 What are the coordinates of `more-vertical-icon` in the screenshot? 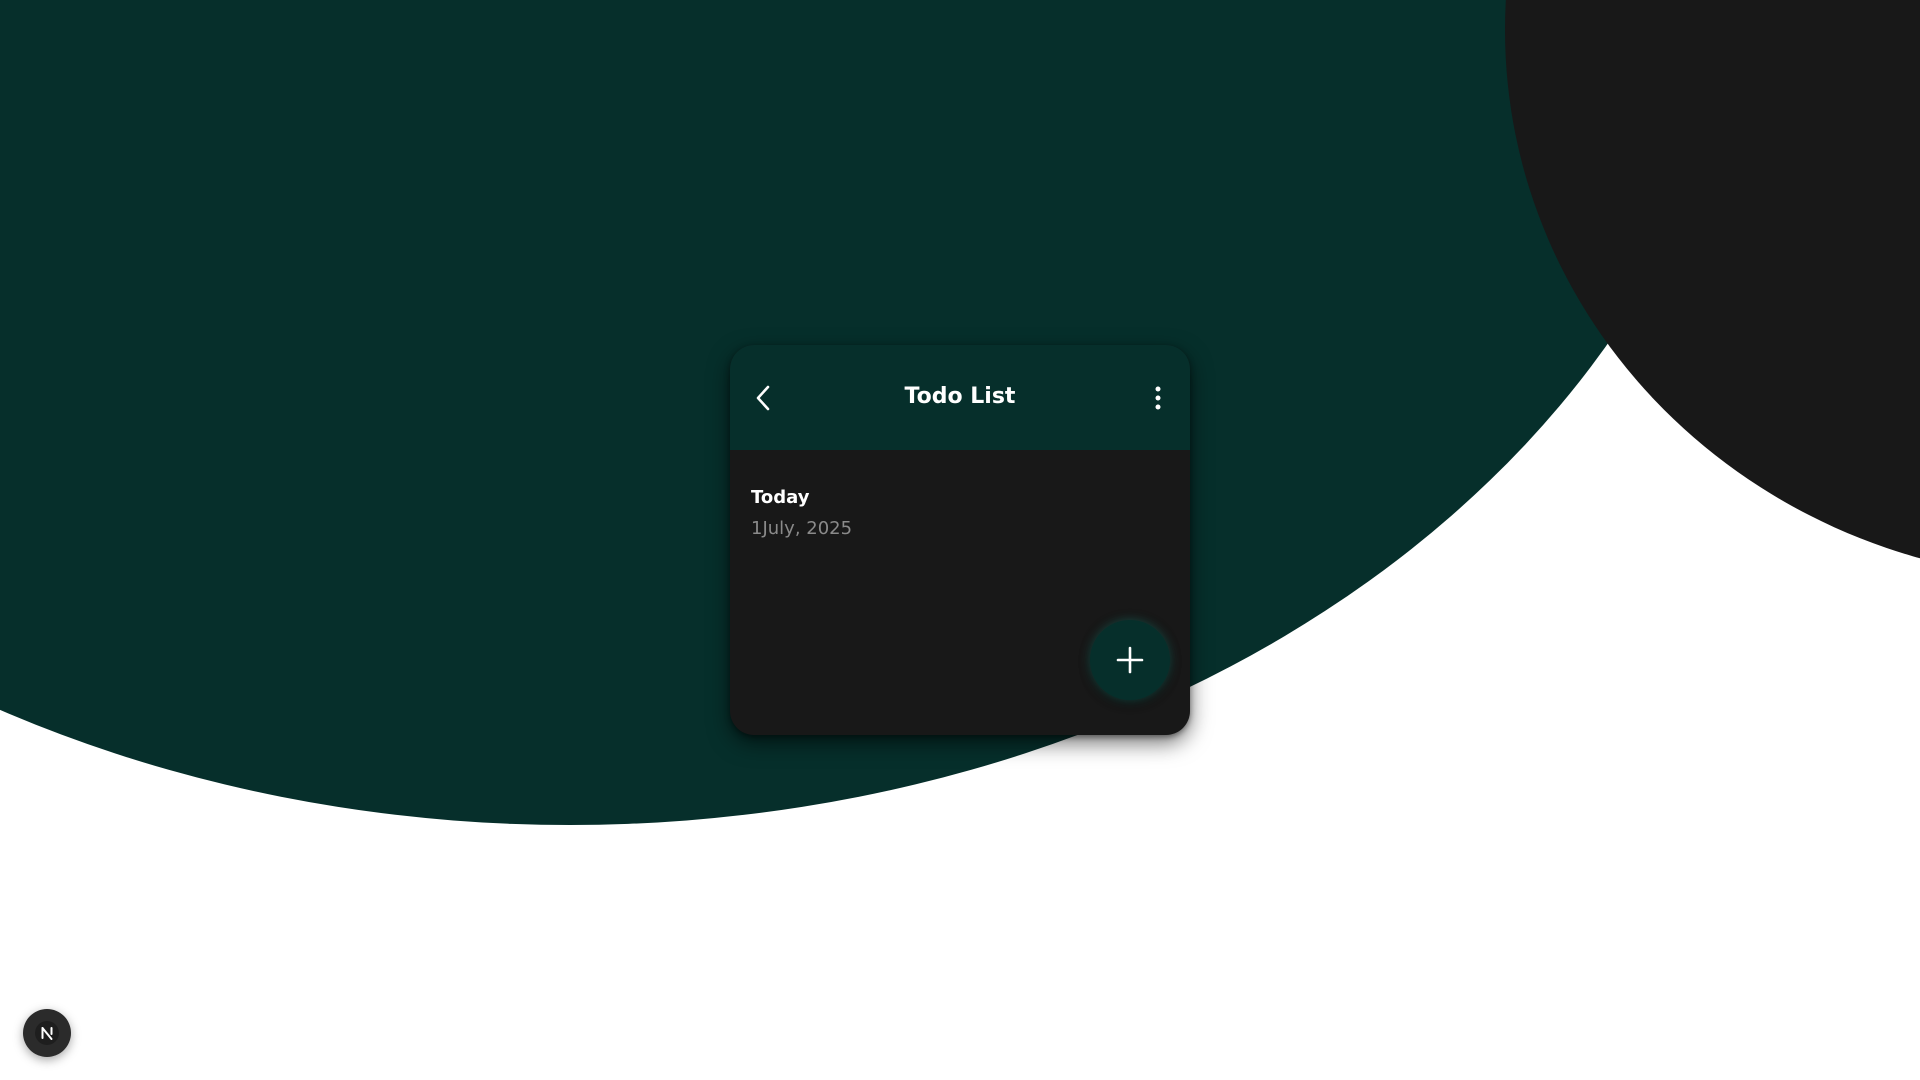 It's located at (1158, 398).